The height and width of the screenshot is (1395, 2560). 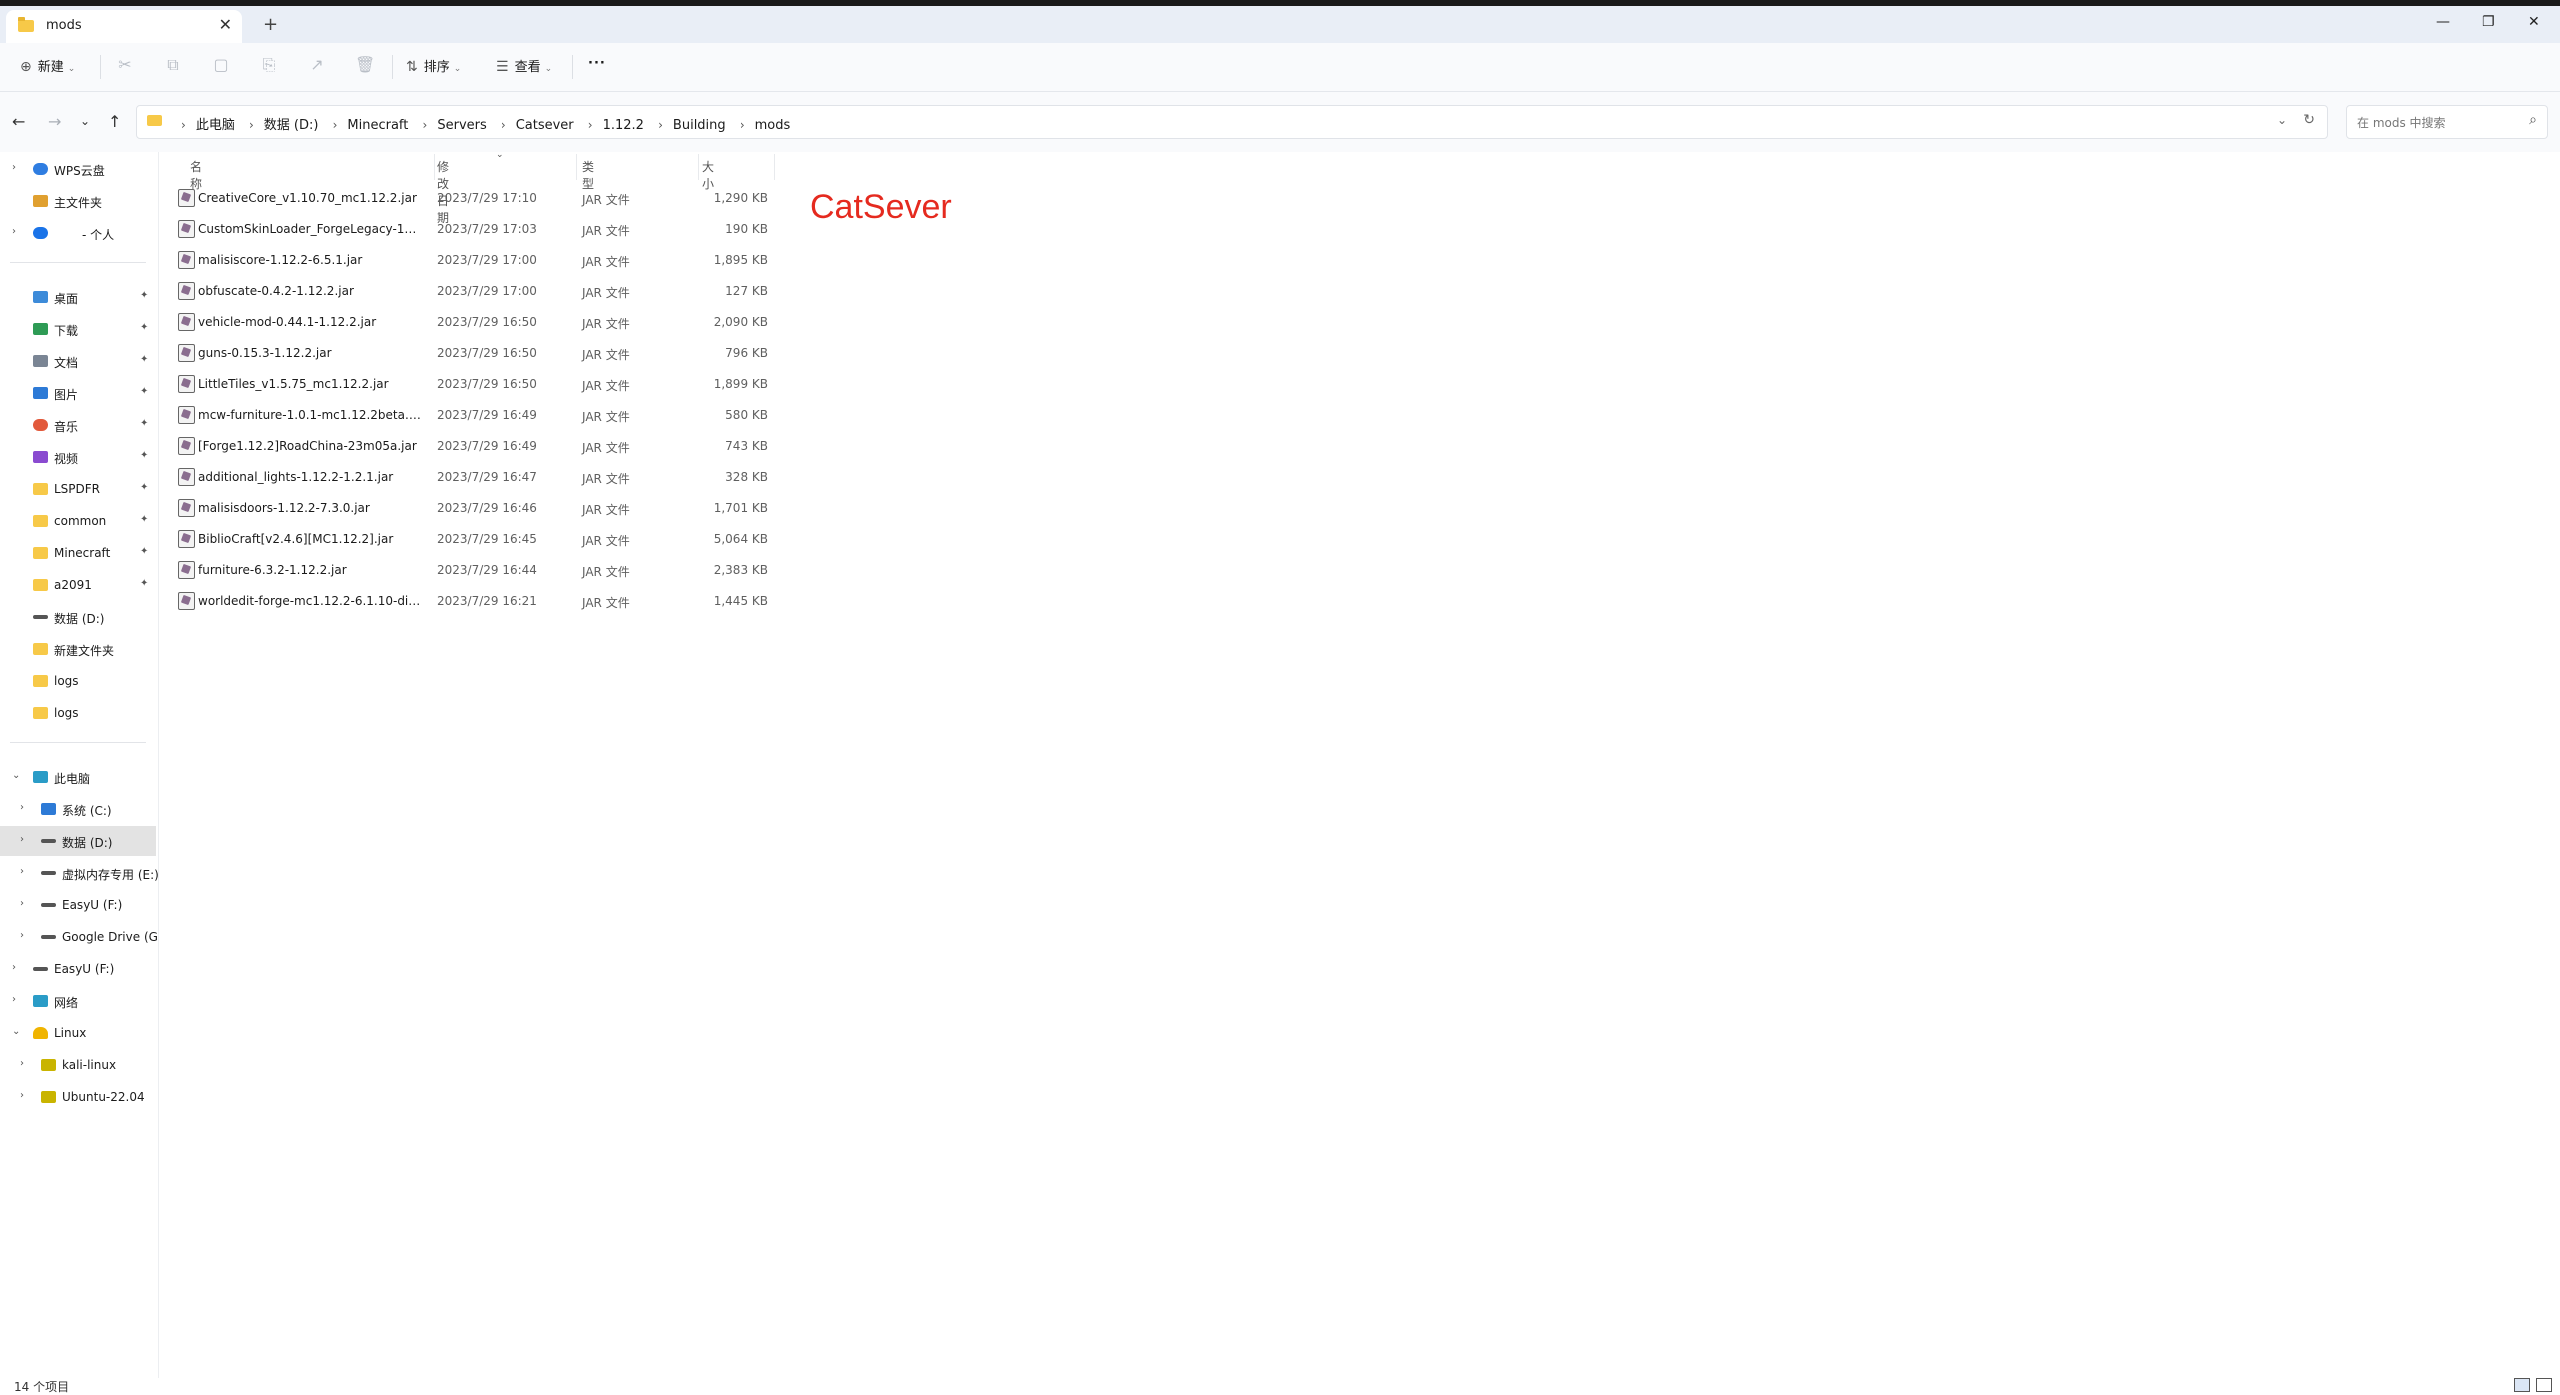 I want to click on jar-file-icon, so click(x=186, y=570).